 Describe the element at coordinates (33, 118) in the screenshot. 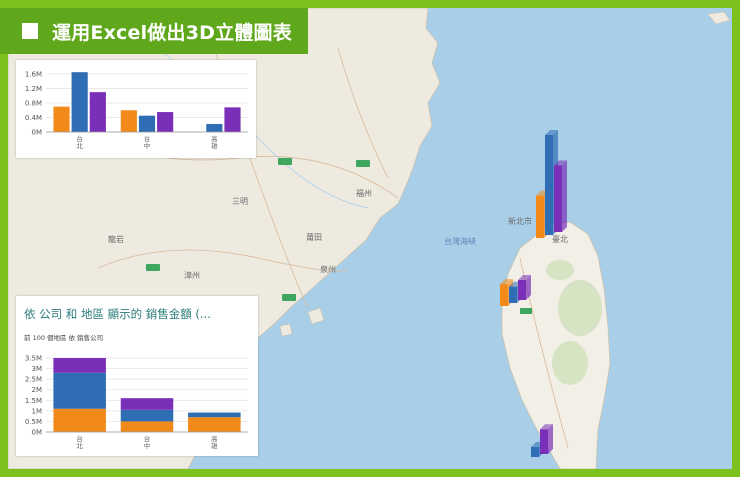

I see `y-tick-label: 0.4M` at that location.